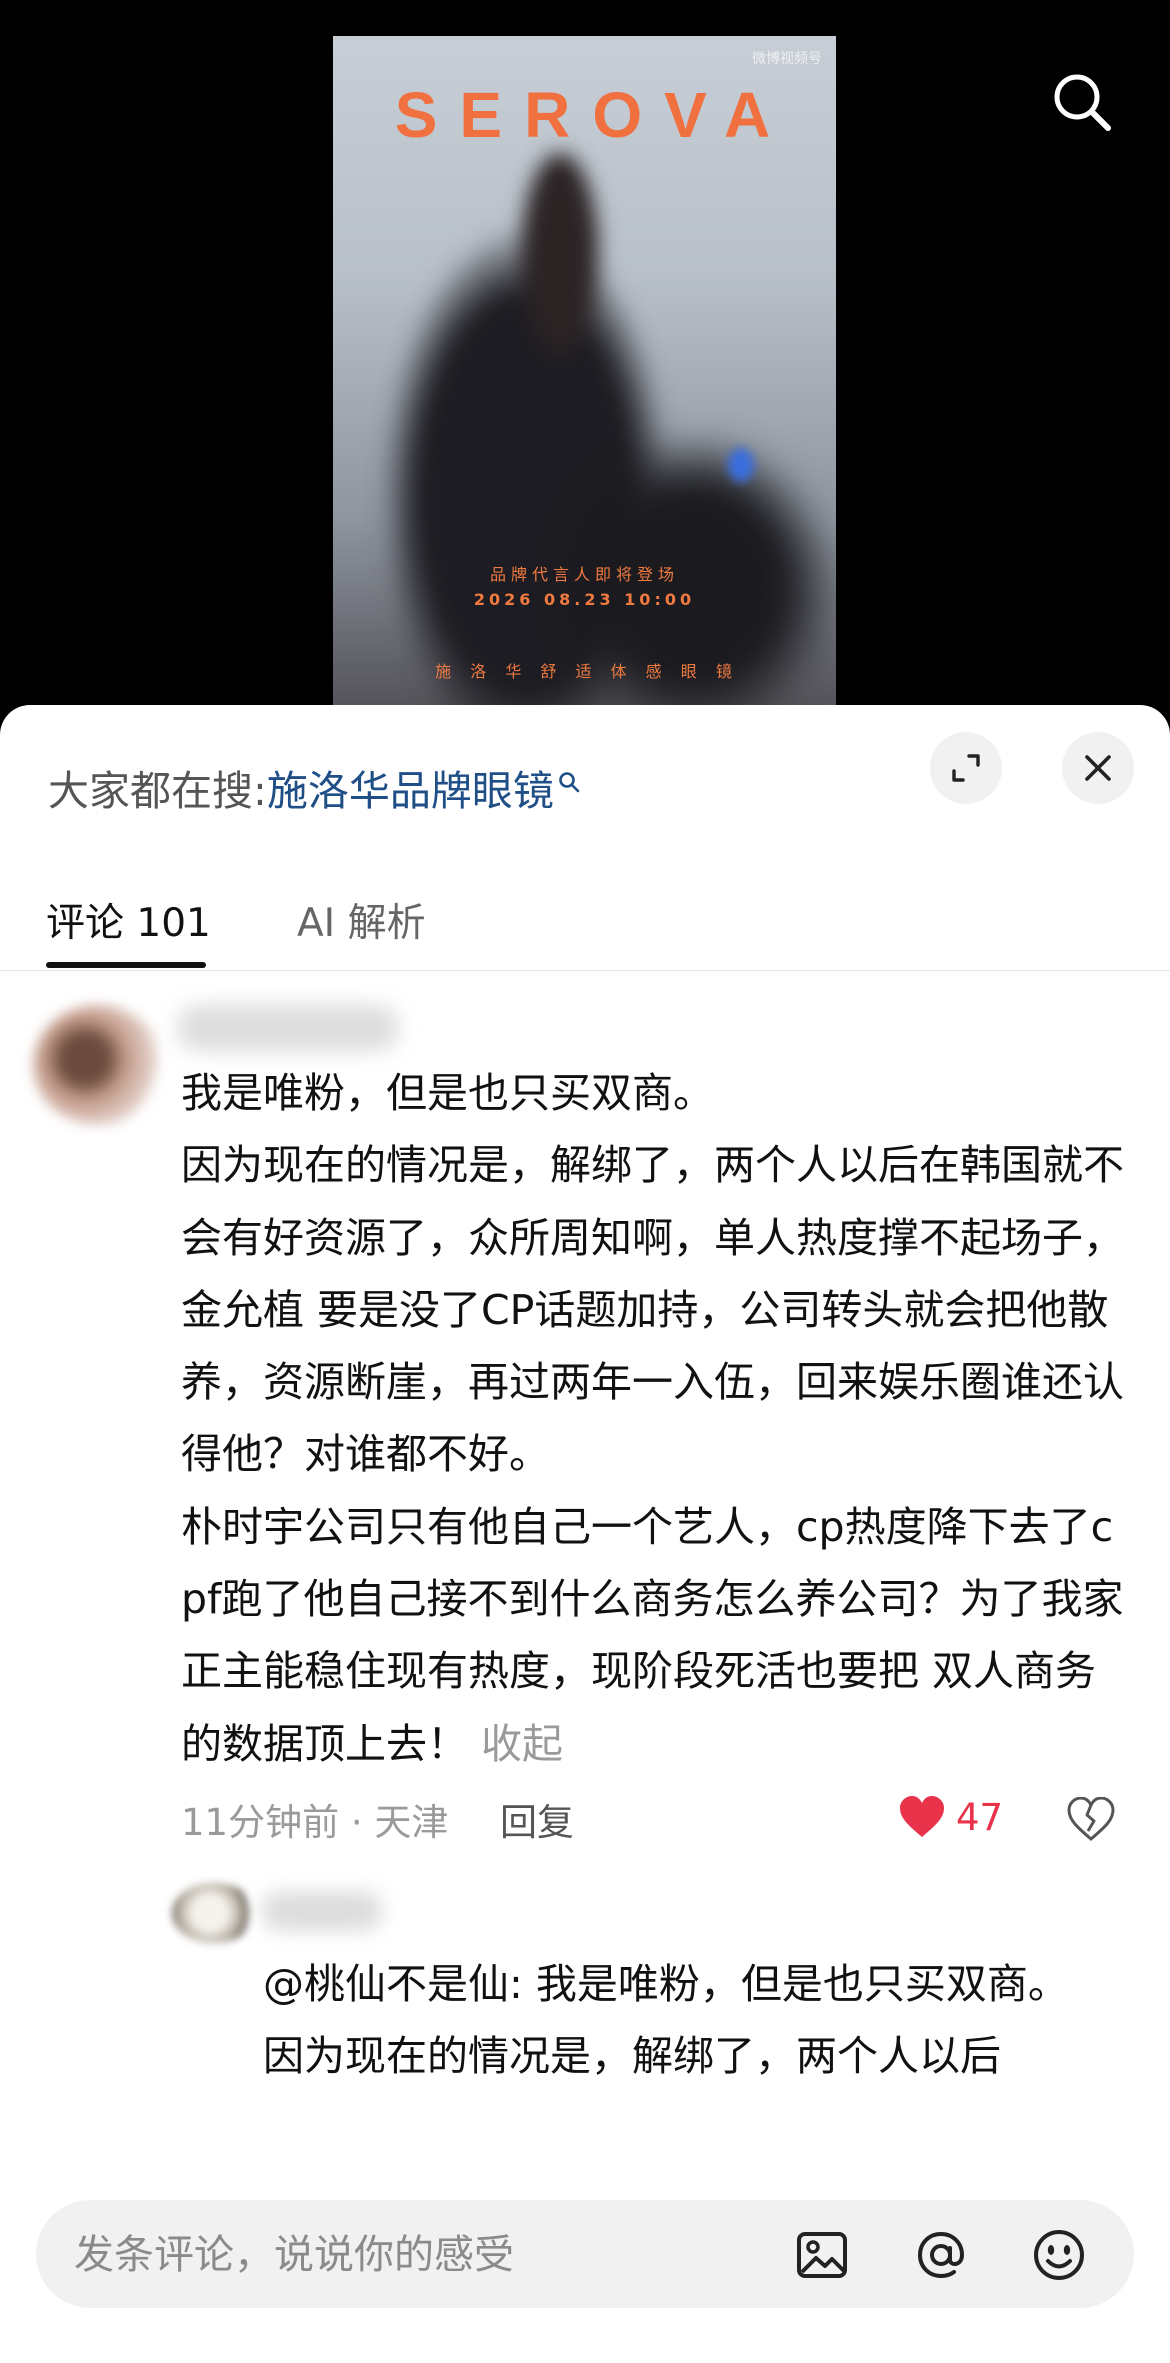 The image size is (1170, 2363). I want to click on trending-search: 大家都在搜:施洛华品牌眼镜, so click(314, 786).